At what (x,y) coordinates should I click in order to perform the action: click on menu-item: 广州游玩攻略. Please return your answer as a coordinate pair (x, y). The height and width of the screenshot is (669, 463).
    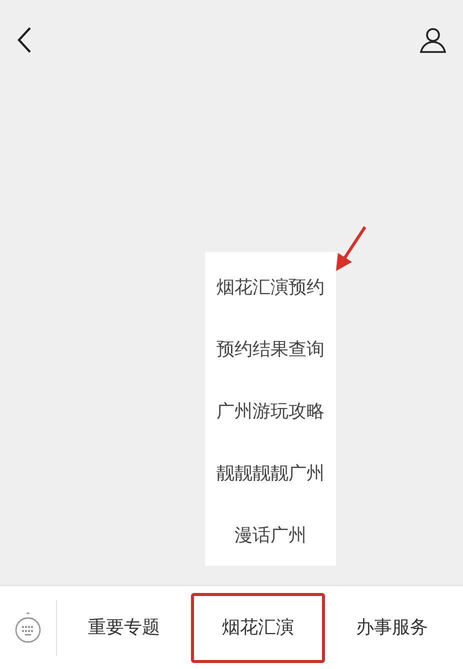
    Looking at the image, I should click on (270, 411).